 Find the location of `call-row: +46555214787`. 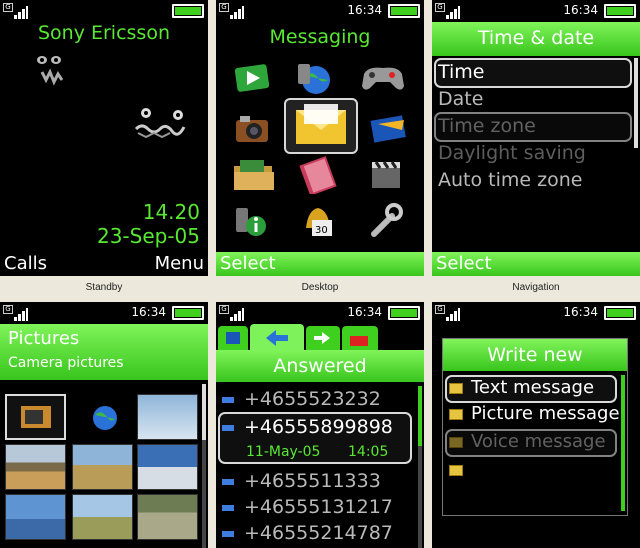

call-row: +46555214787 is located at coordinates (307, 533).